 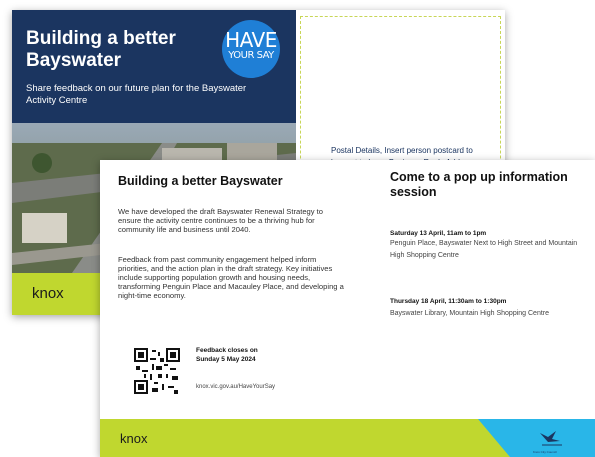 What do you see at coordinates (226, 359) in the screenshot?
I see `feedback-closes-line2: Sunday 5 May 2024` at bounding box center [226, 359].